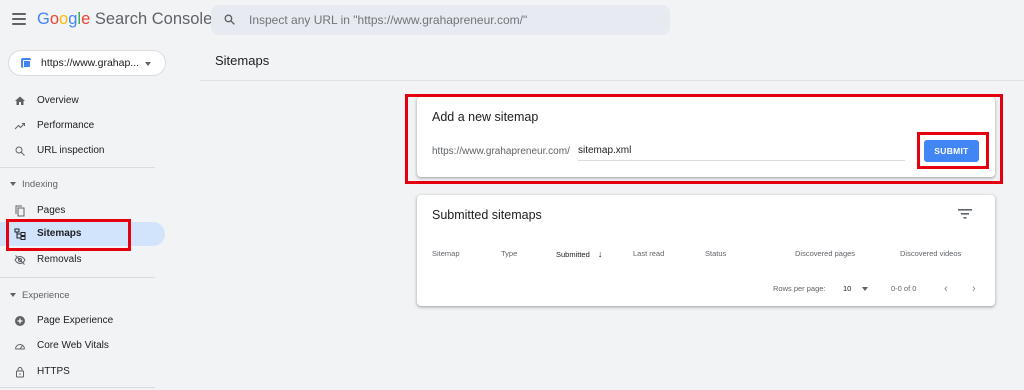 This screenshot has height=390, width=1024. Describe the element at coordinates (66, 125) in the screenshot. I see `sidebar-item-label: Performance` at that location.